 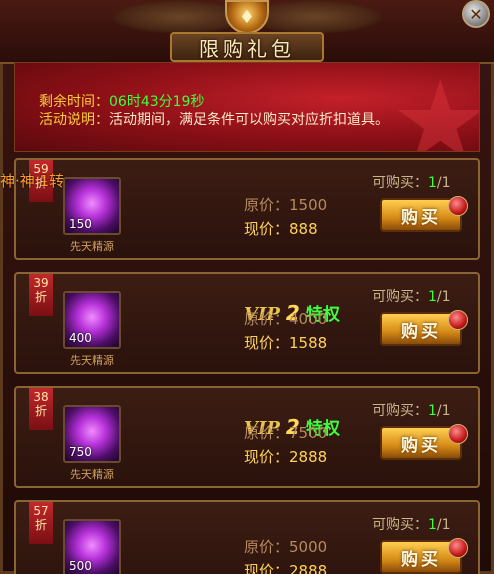 What do you see at coordinates (286, 205) in the screenshot?
I see `original-price: 原价：1500` at bounding box center [286, 205].